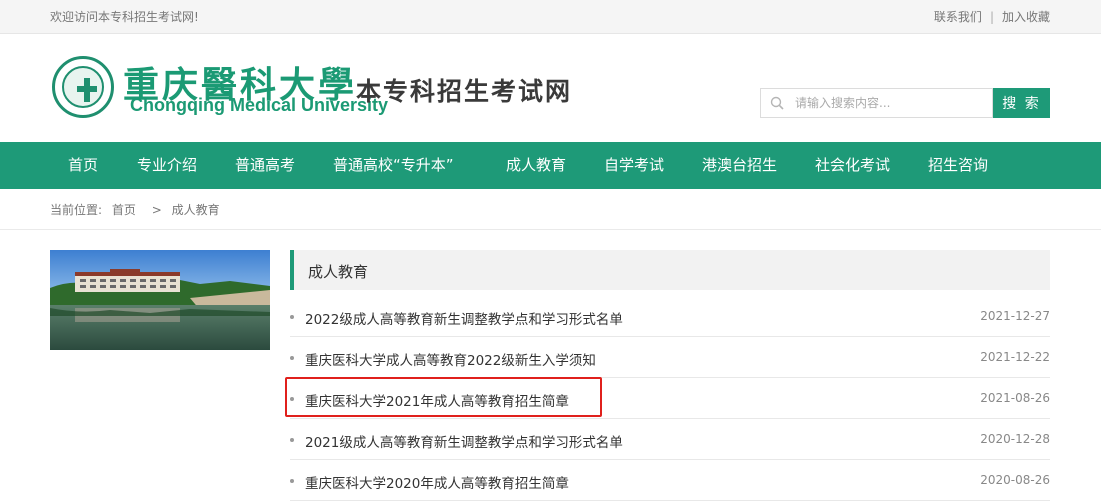 This screenshot has width=1101, height=503. I want to click on news-date: 2020-08-26, so click(1015, 480).